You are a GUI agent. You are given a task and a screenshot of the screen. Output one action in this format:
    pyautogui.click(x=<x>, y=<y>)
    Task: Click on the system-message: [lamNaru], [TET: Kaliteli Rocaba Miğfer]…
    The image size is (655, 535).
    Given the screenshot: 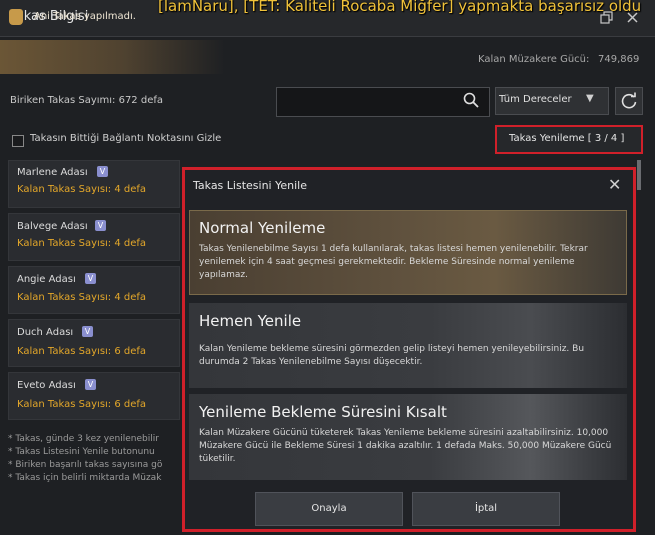 What is the action you would take?
    pyautogui.click(x=400, y=7)
    